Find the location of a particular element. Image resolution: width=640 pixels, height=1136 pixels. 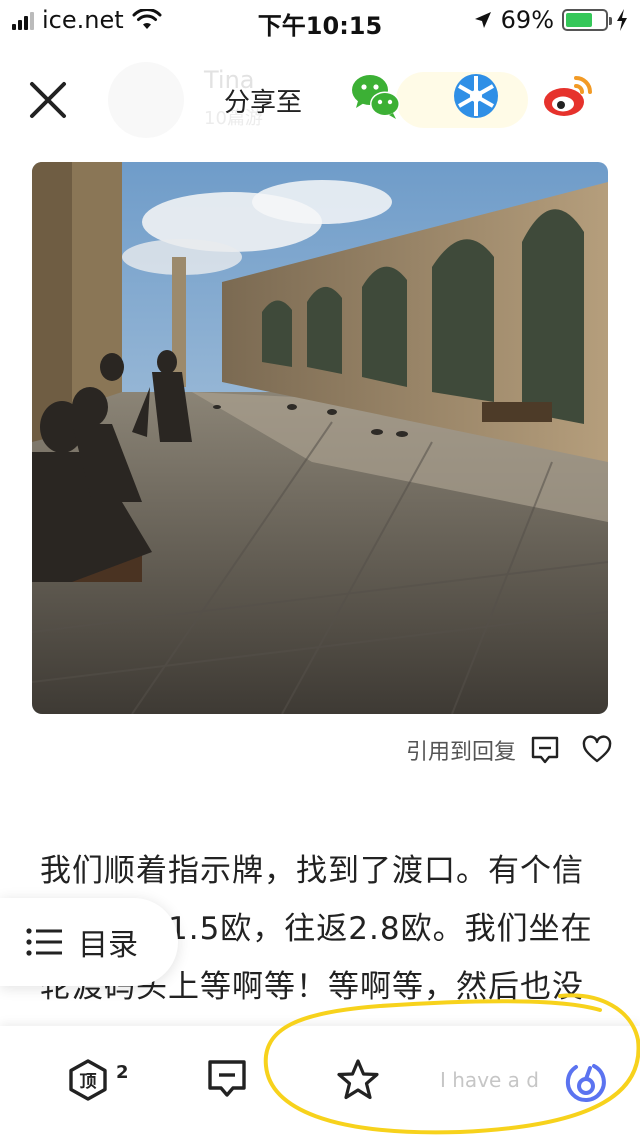

location-arrow-icon is located at coordinates (482, 20).